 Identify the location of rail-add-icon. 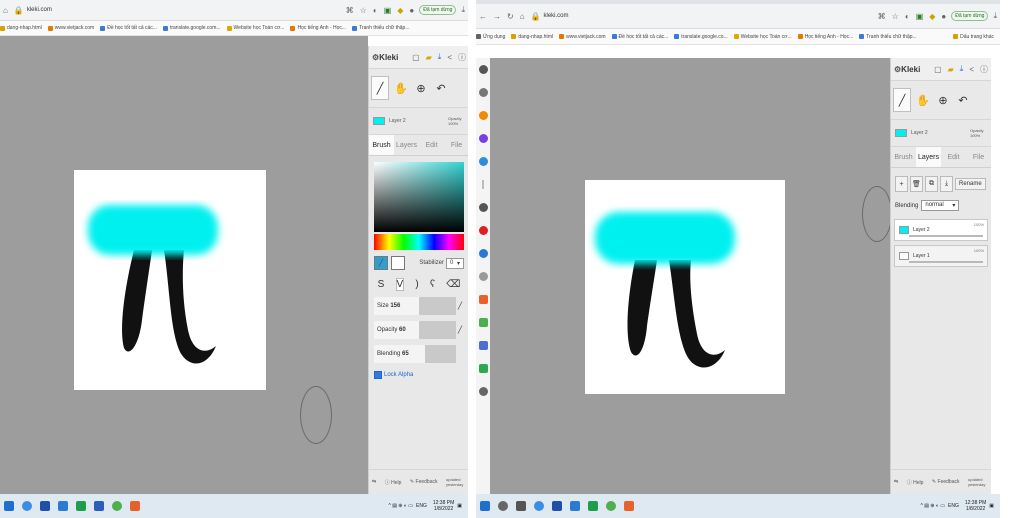
(483, 207).